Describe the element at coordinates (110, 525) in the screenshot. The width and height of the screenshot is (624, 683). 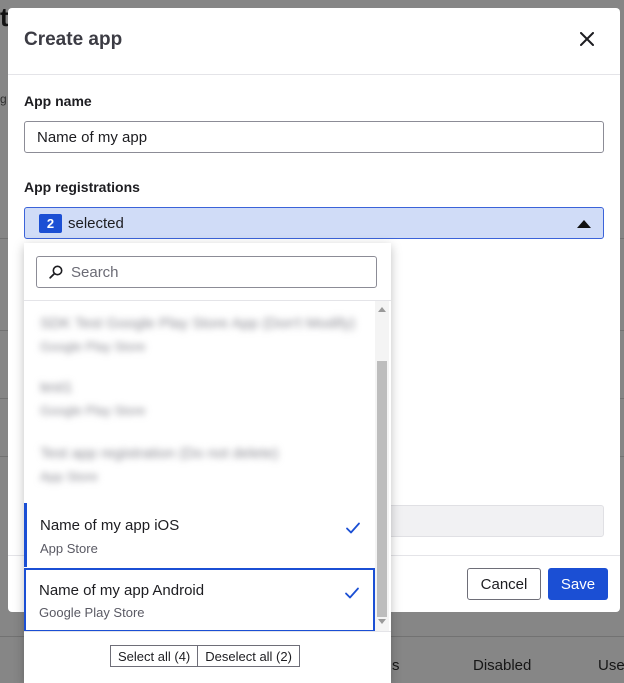
I see `item-title: Name of my app iOS` at that location.